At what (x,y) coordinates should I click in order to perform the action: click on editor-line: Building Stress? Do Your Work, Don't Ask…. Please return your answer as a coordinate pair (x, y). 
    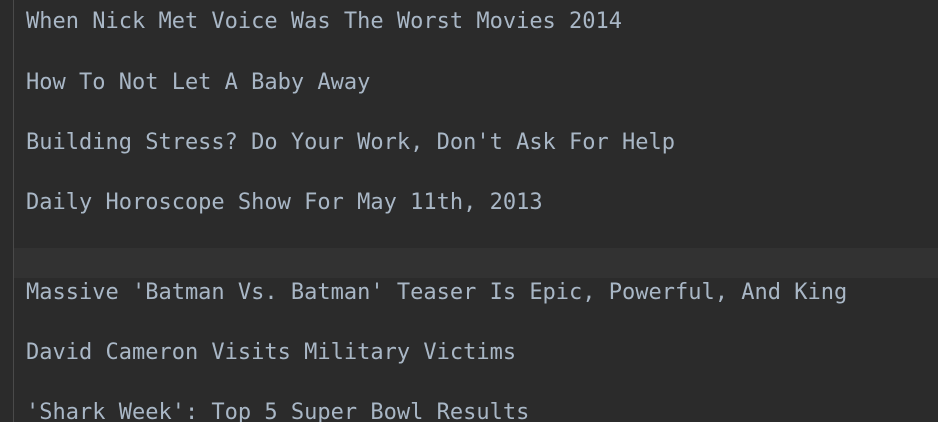
    Looking at the image, I should click on (476, 143).